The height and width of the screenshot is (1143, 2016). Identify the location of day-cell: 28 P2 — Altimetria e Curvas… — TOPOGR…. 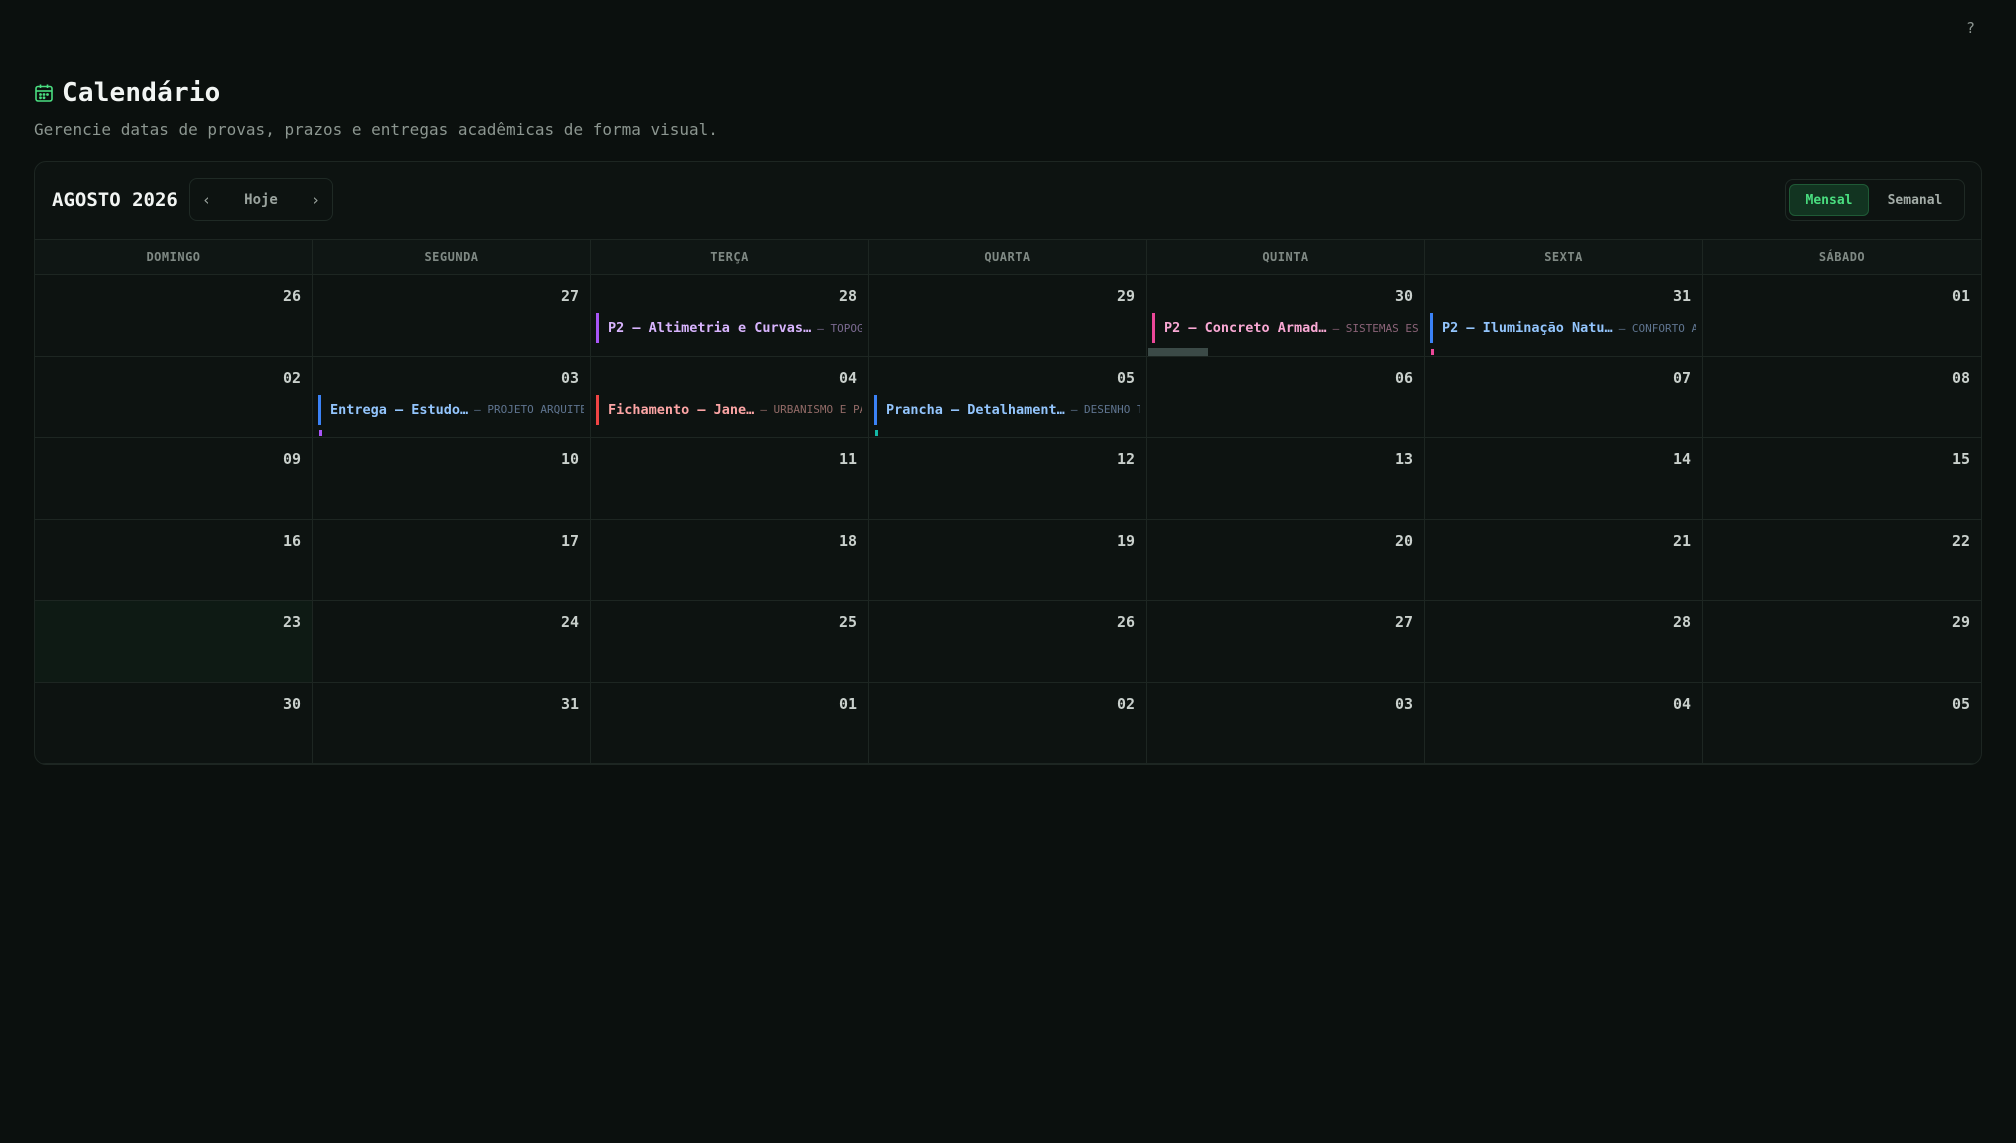
(730, 316).